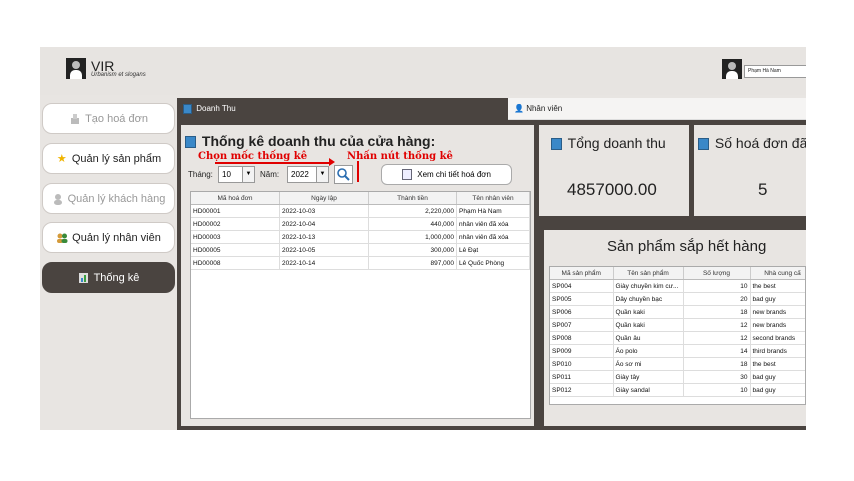 The width and height of the screenshot is (854, 481). What do you see at coordinates (582, 325) in the screenshot?
I see `table-cell: SP007` at bounding box center [582, 325].